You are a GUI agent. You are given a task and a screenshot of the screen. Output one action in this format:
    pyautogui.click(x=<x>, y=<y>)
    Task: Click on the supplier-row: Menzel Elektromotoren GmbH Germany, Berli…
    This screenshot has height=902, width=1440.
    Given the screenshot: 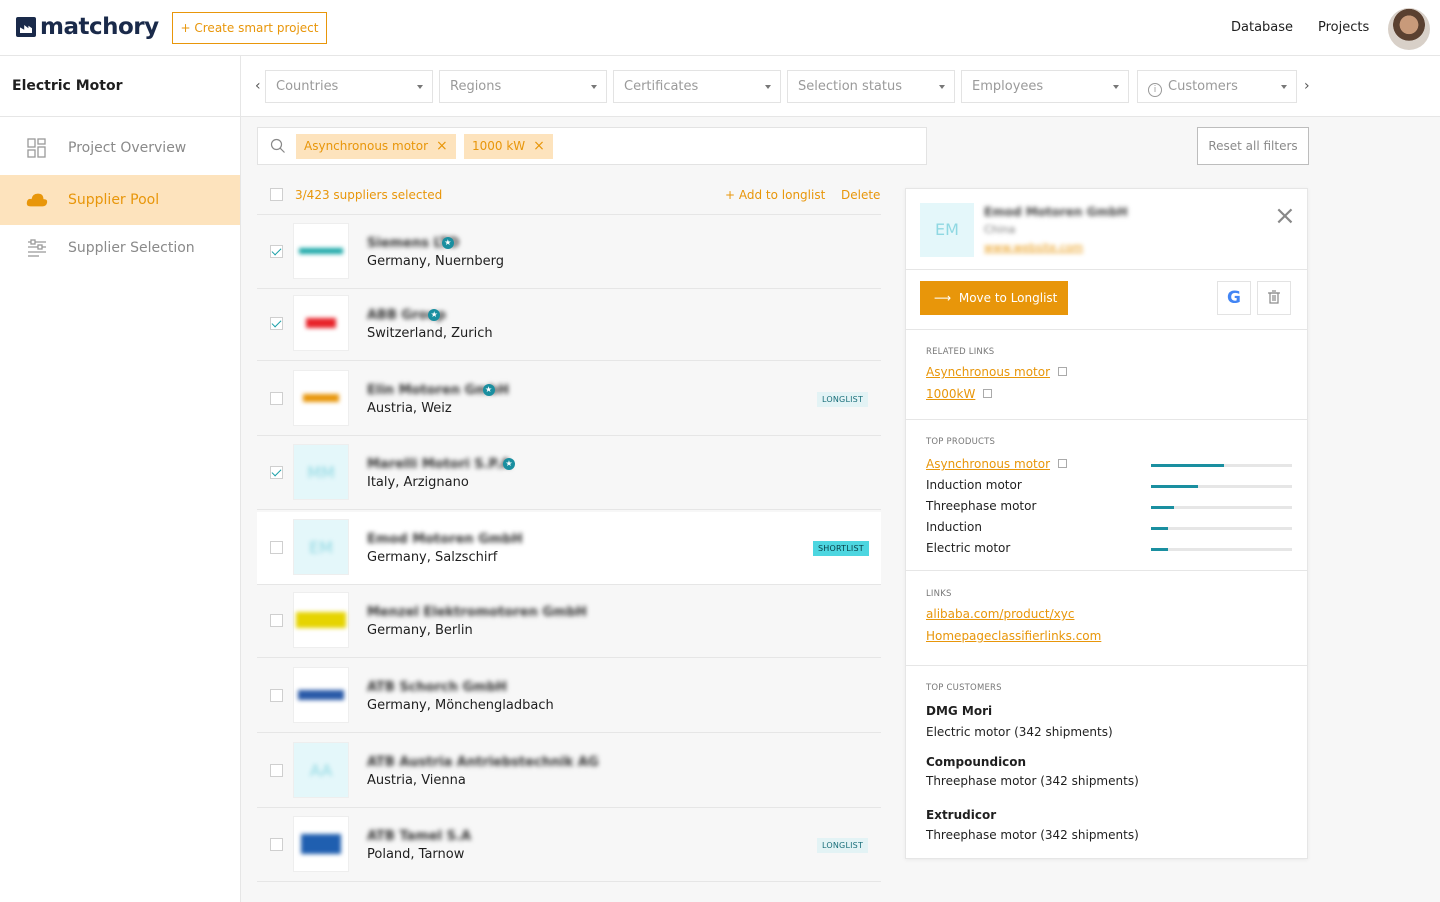 What is the action you would take?
    pyautogui.click(x=569, y=621)
    